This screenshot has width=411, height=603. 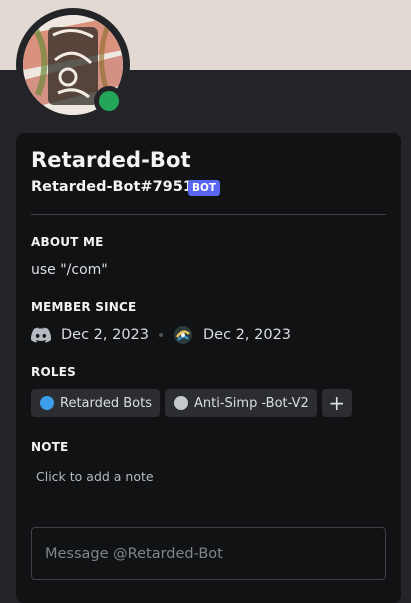 I want to click on message-box, so click(x=208, y=553).